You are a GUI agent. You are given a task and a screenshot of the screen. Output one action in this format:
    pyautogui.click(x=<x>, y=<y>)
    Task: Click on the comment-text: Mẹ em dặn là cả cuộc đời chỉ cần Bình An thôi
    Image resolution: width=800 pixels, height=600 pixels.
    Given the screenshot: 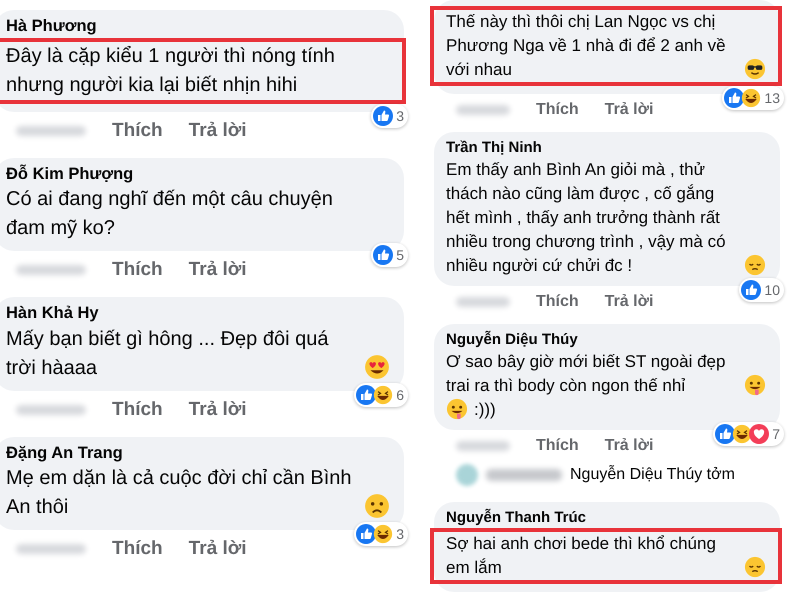 What is the action you would take?
    pyautogui.click(x=179, y=493)
    